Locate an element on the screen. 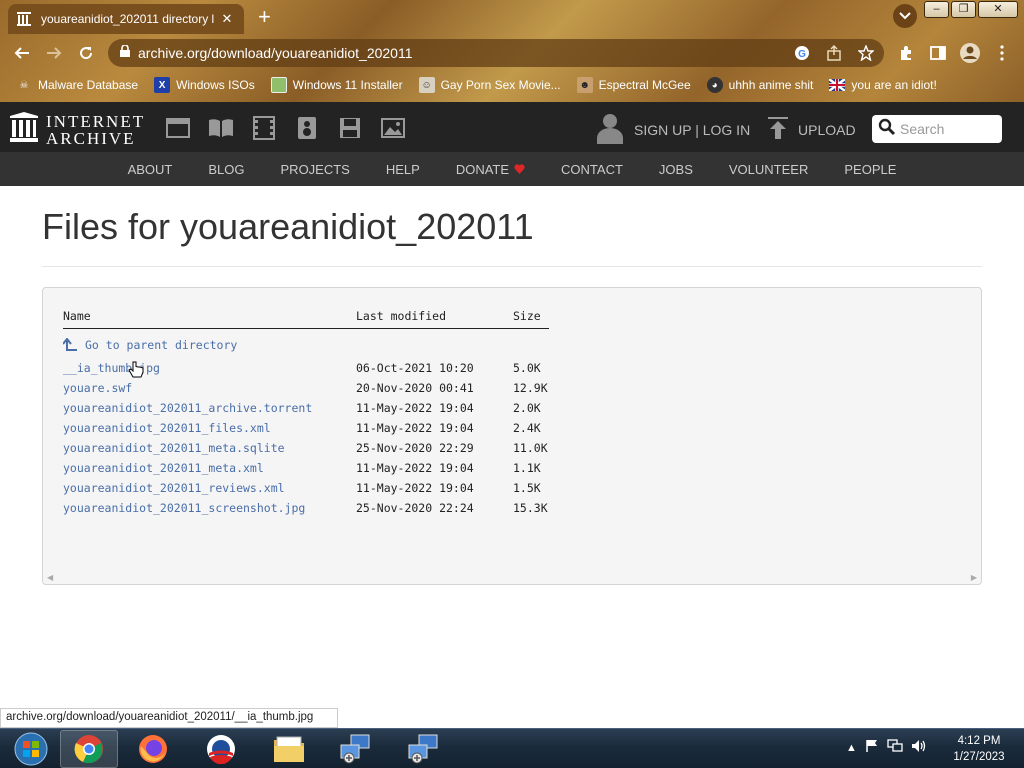  file-link: __ia_thumb.jpg is located at coordinates (111, 368).